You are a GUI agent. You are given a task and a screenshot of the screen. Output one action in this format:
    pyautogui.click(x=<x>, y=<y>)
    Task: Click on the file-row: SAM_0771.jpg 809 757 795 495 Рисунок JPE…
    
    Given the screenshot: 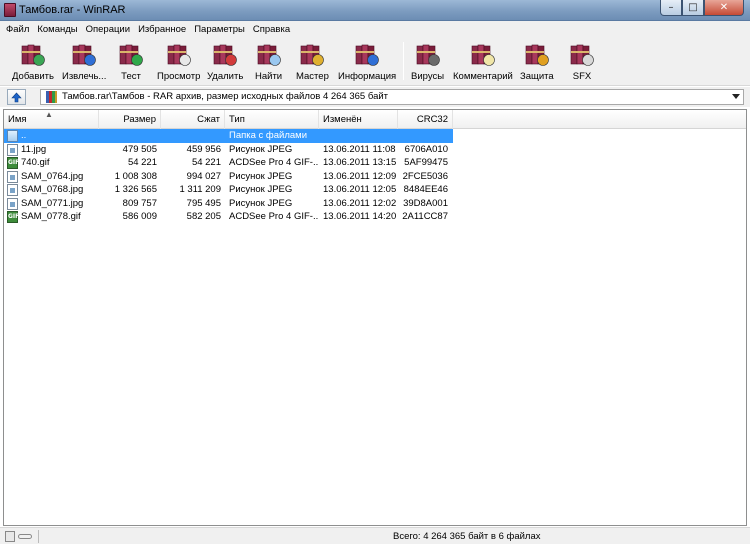 What is the action you would take?
    pyautogui.click(x=375, y=204)
    